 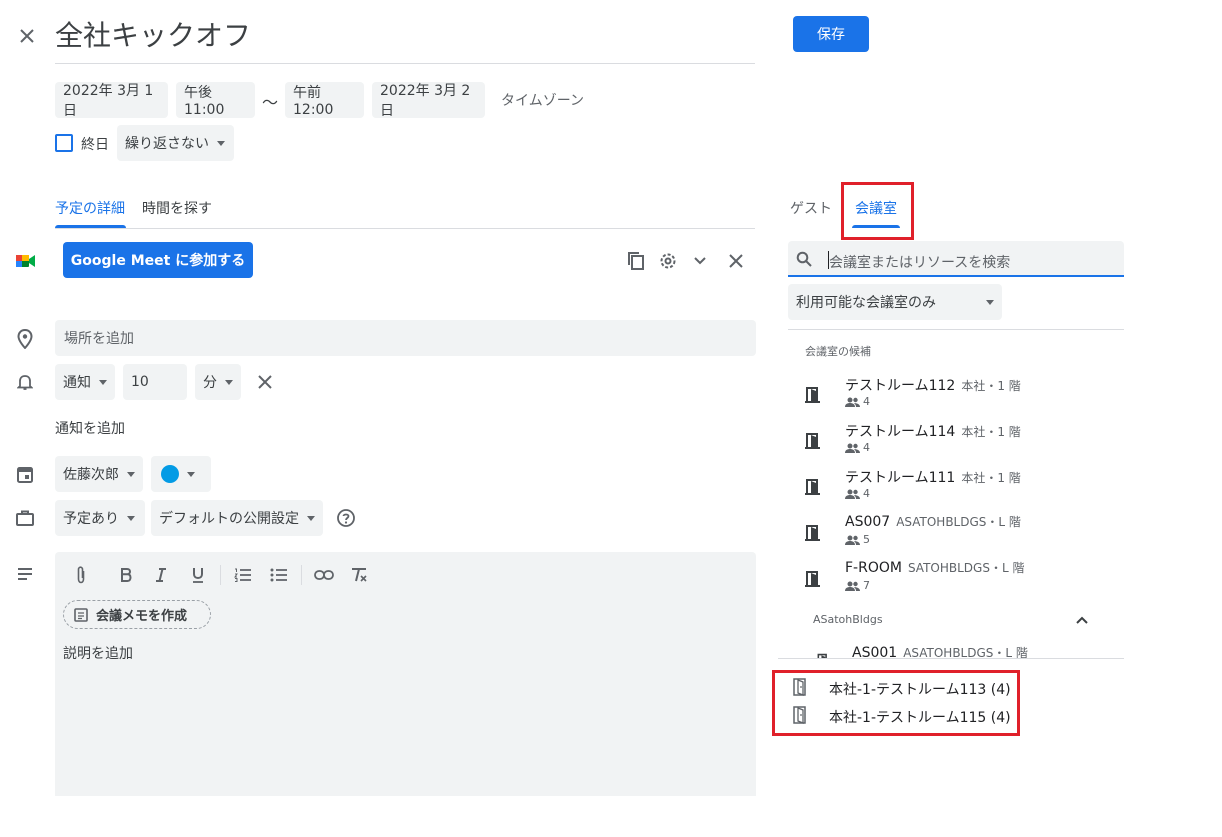 I want to click on availability-select: 予定あり, so click(x=100, y=518).